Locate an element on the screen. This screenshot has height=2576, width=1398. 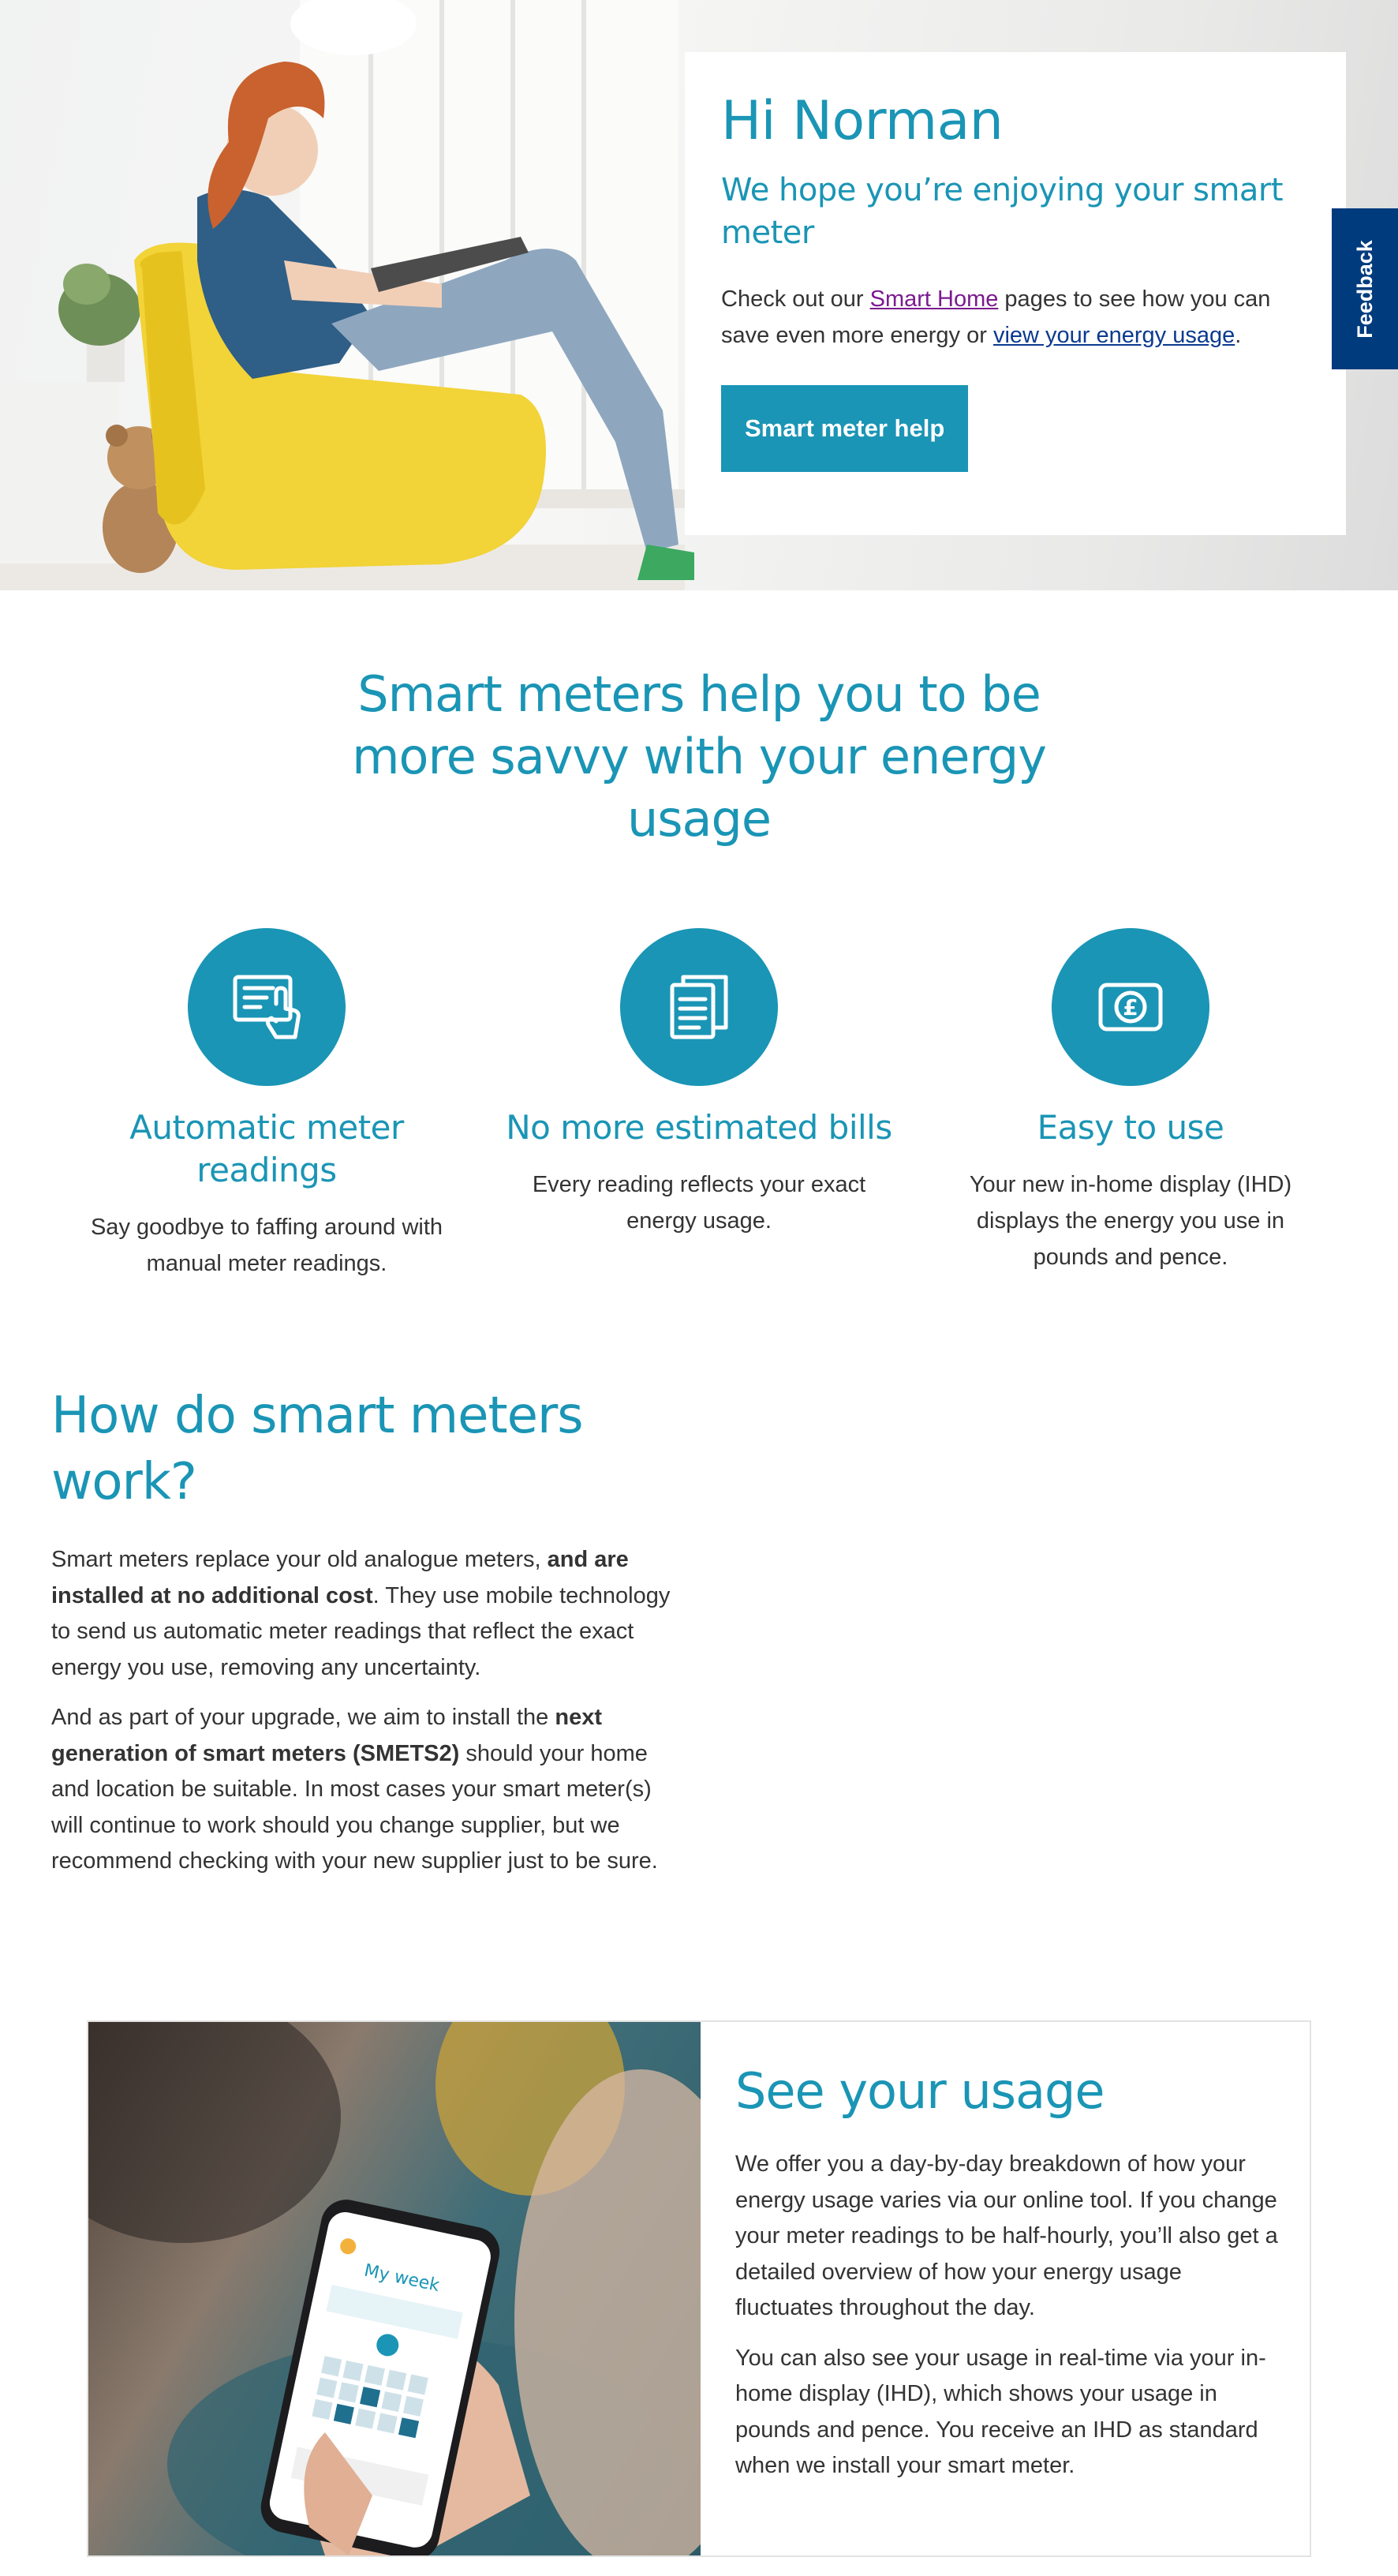
greeting-heading: Hi Norman is located at coordinates (862, 121).